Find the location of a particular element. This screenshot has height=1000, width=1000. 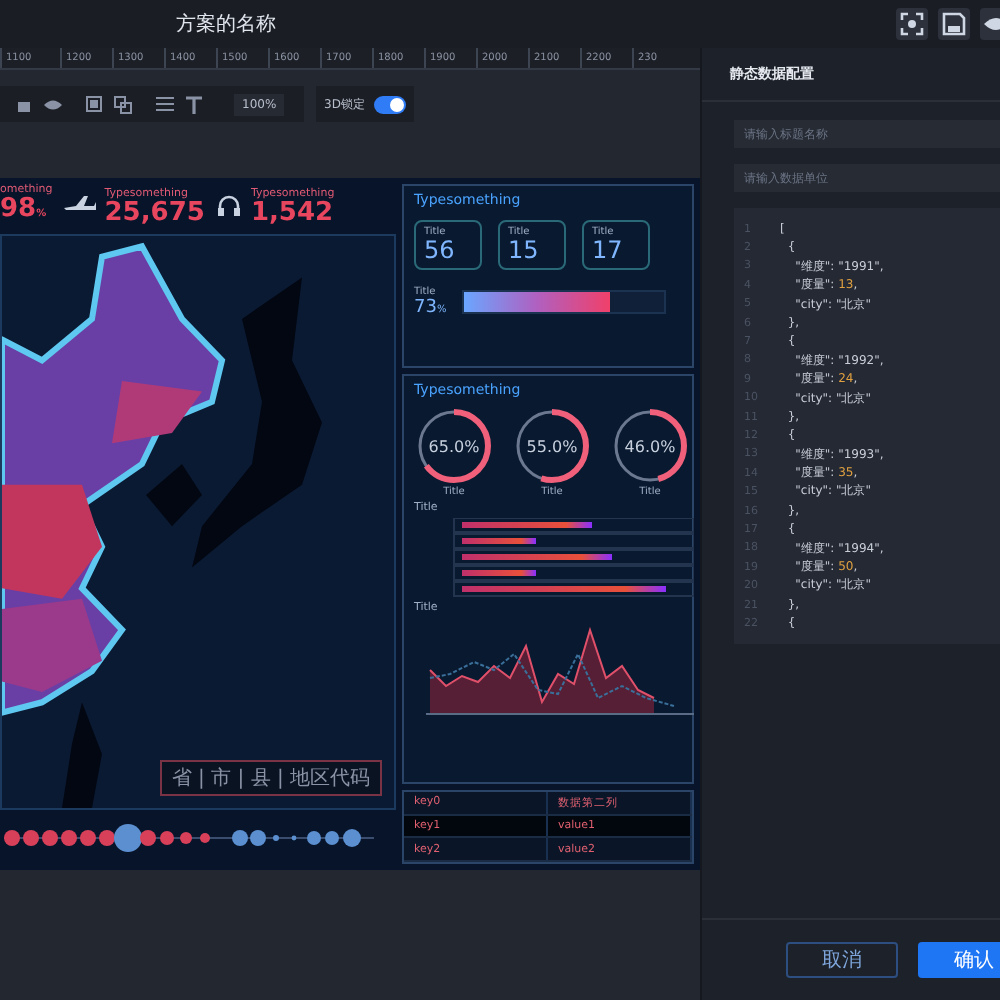

fullscreen-icon is located at coordinates (912, 24).